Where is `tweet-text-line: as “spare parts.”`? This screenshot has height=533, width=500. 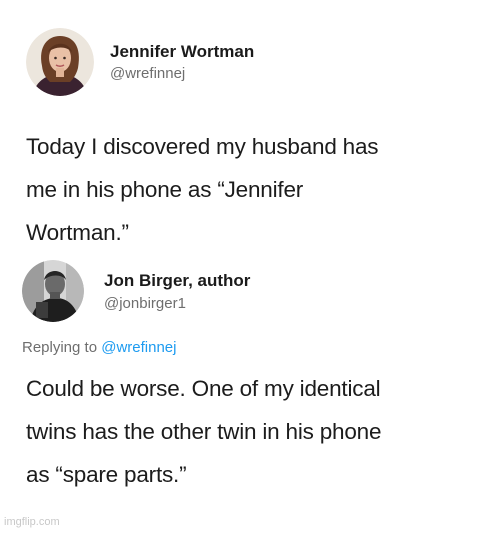
tweet-text-line: as “spare parts.” is located at coordinates (106, 474).